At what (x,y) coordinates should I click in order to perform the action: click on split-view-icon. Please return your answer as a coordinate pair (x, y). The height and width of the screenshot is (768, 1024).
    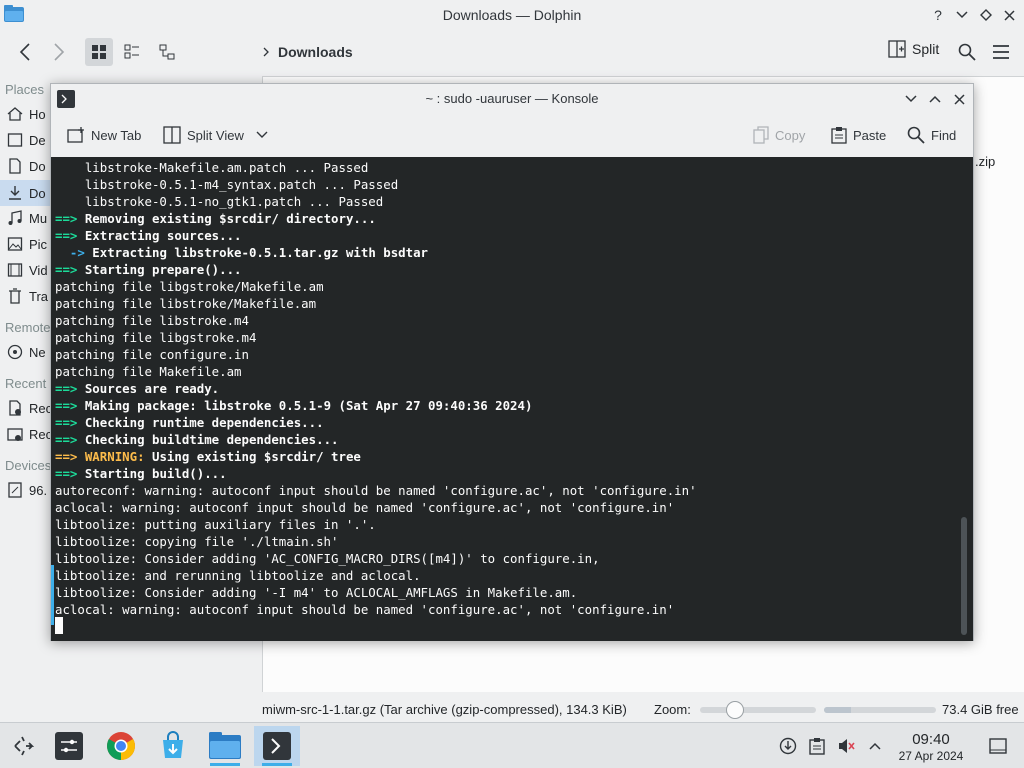
    Looking at the image, I should click on (172, 135).